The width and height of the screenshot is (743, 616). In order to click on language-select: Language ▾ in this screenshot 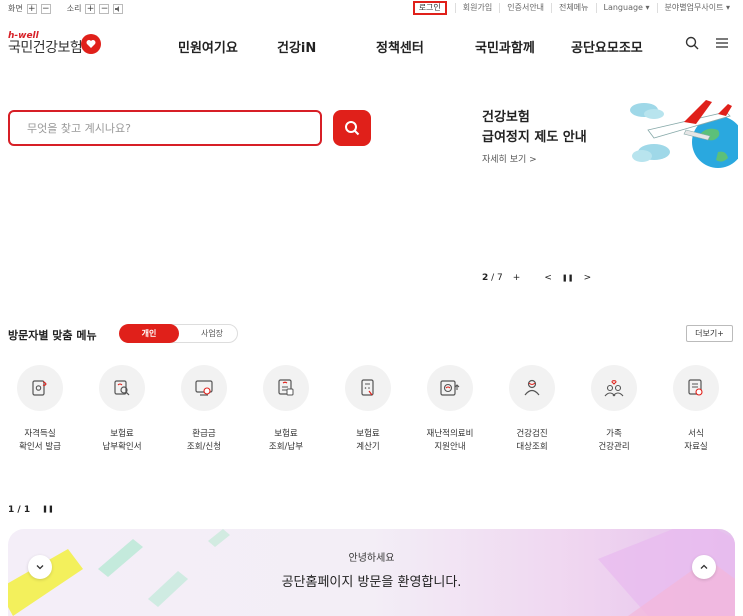, I will do `click(626, 8)`.